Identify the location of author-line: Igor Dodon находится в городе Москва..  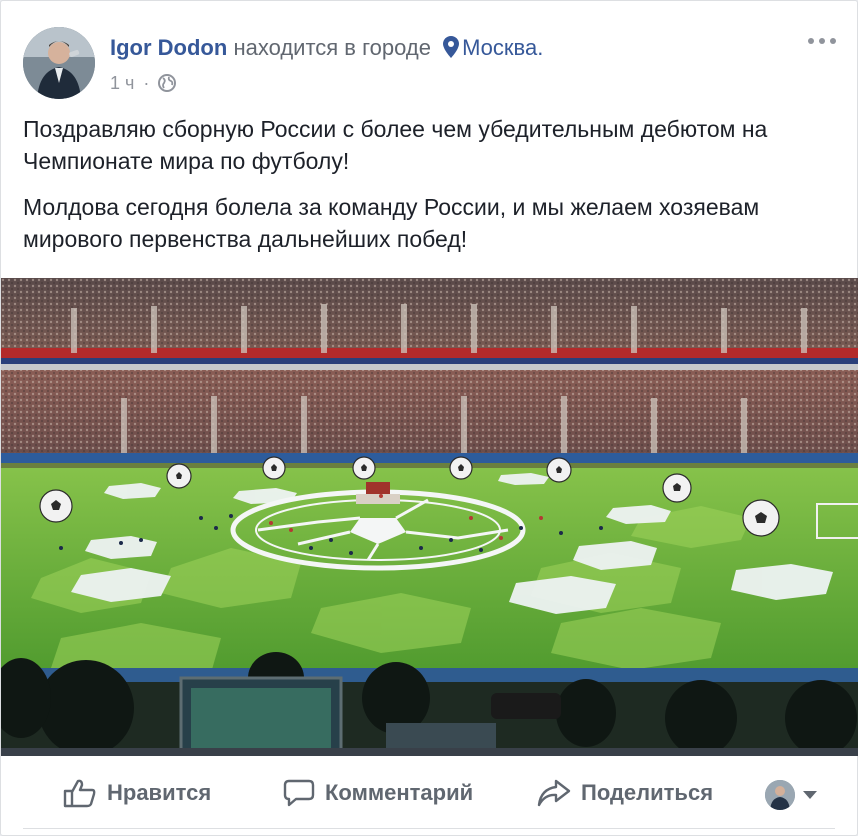
(326, 49).